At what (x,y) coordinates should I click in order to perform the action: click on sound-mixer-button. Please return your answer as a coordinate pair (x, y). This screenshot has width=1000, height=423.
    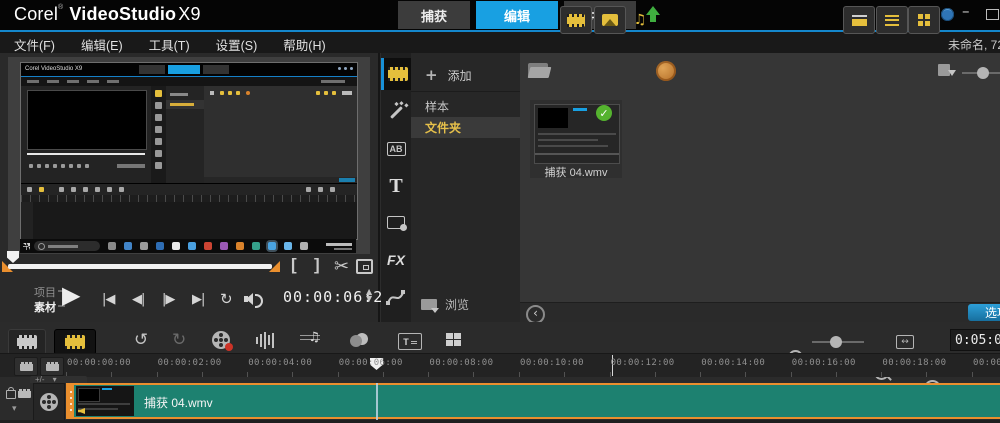
    Looking at the image, I should click on (265, 340).